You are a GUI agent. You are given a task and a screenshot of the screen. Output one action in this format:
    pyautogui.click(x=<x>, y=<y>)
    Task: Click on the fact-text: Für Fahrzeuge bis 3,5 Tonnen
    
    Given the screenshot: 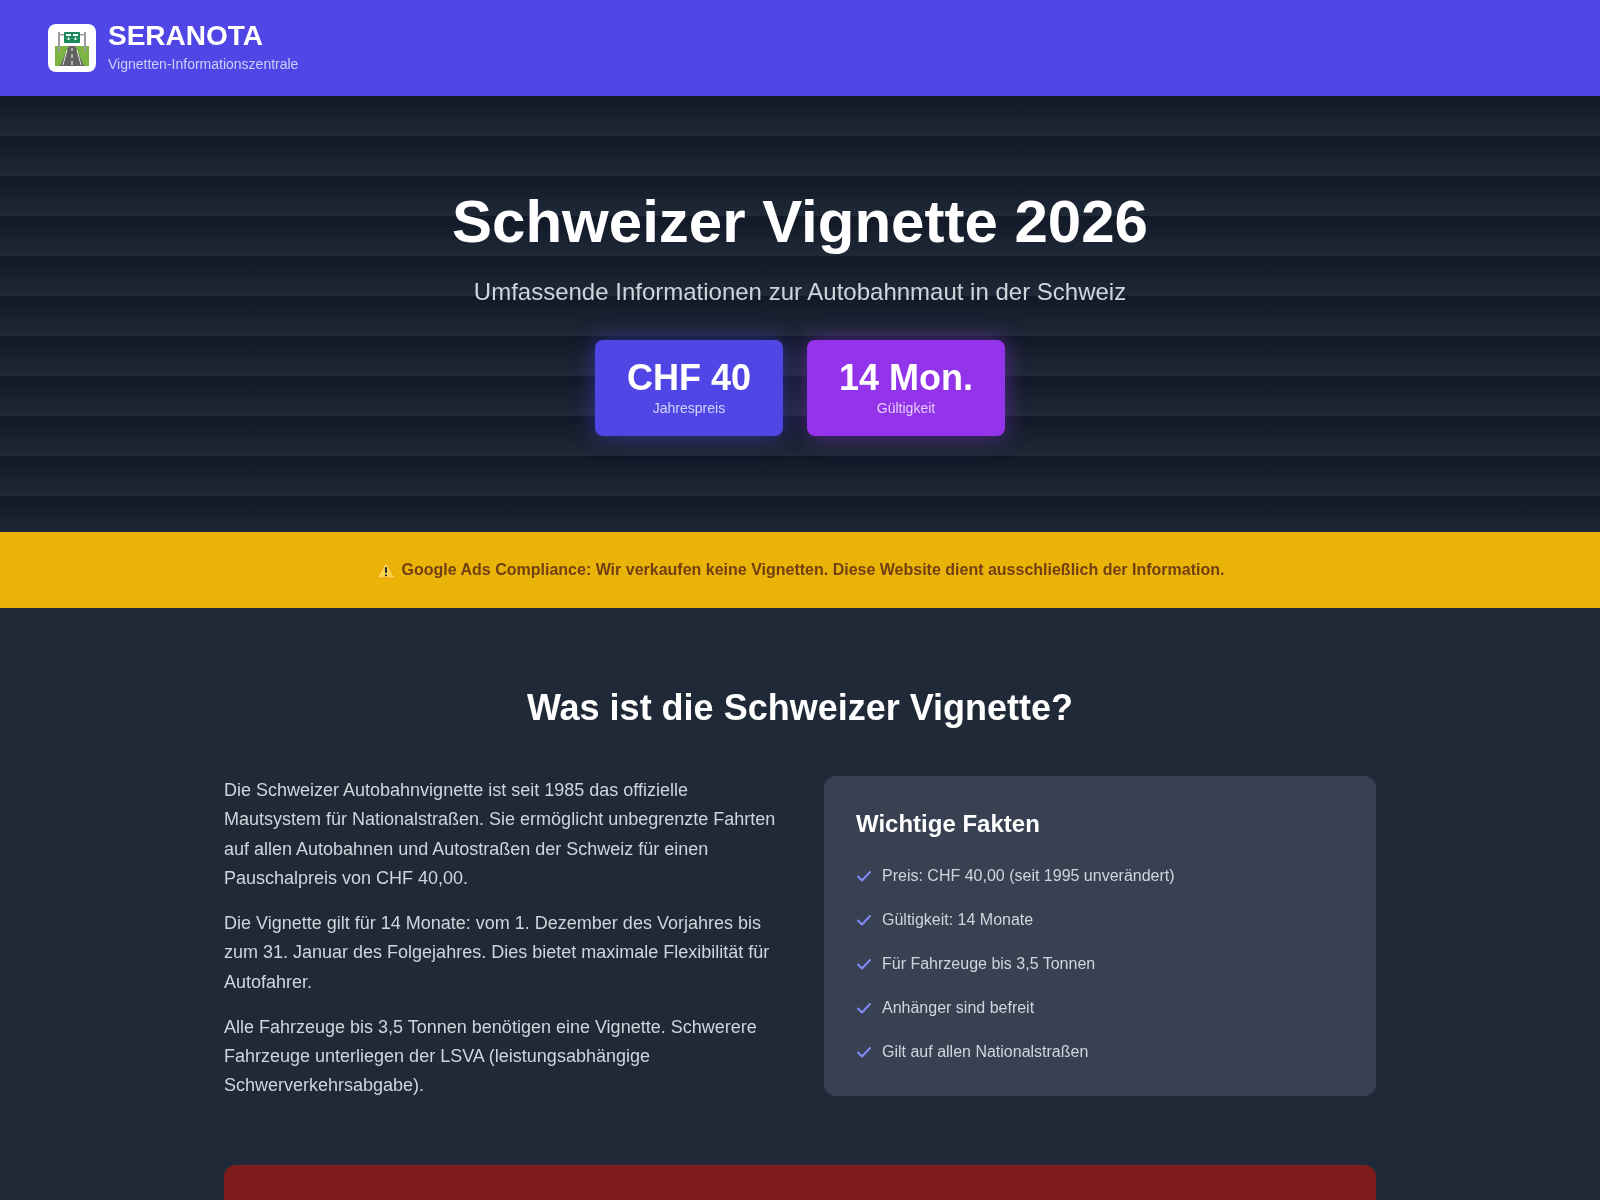 What is the action you would take?
    pyautogui.click(x=989, y=964)
    